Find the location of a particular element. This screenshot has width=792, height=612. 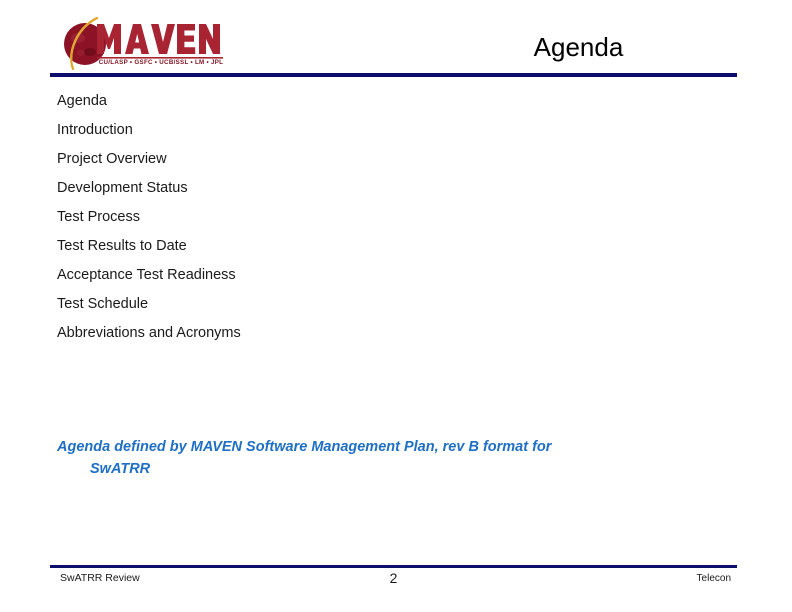

maven-wordmark-icon is located at coordinates (158, 39).